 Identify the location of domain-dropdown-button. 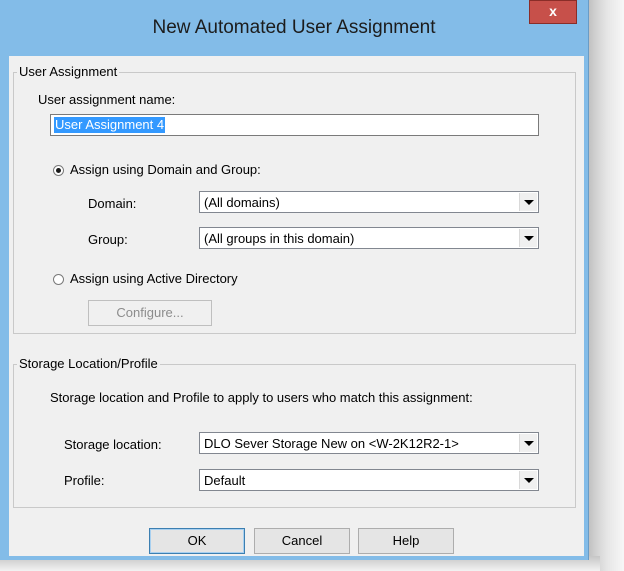
(528, 202).